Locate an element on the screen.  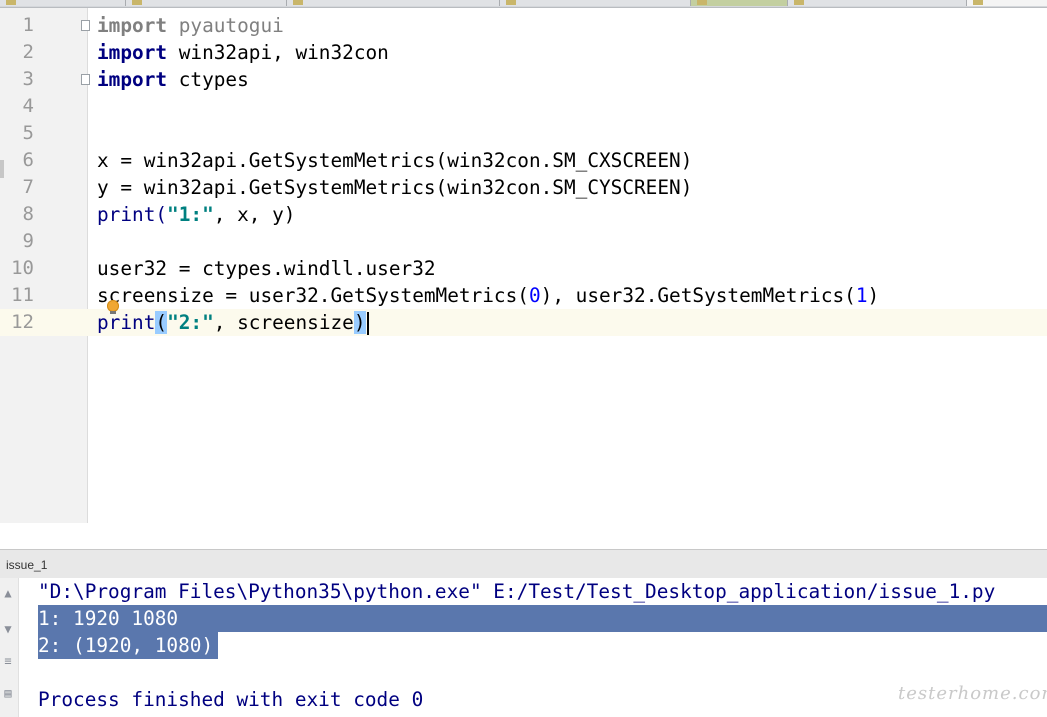
run-tool-window-header: issue_1 is located at coordinates (523, 564).